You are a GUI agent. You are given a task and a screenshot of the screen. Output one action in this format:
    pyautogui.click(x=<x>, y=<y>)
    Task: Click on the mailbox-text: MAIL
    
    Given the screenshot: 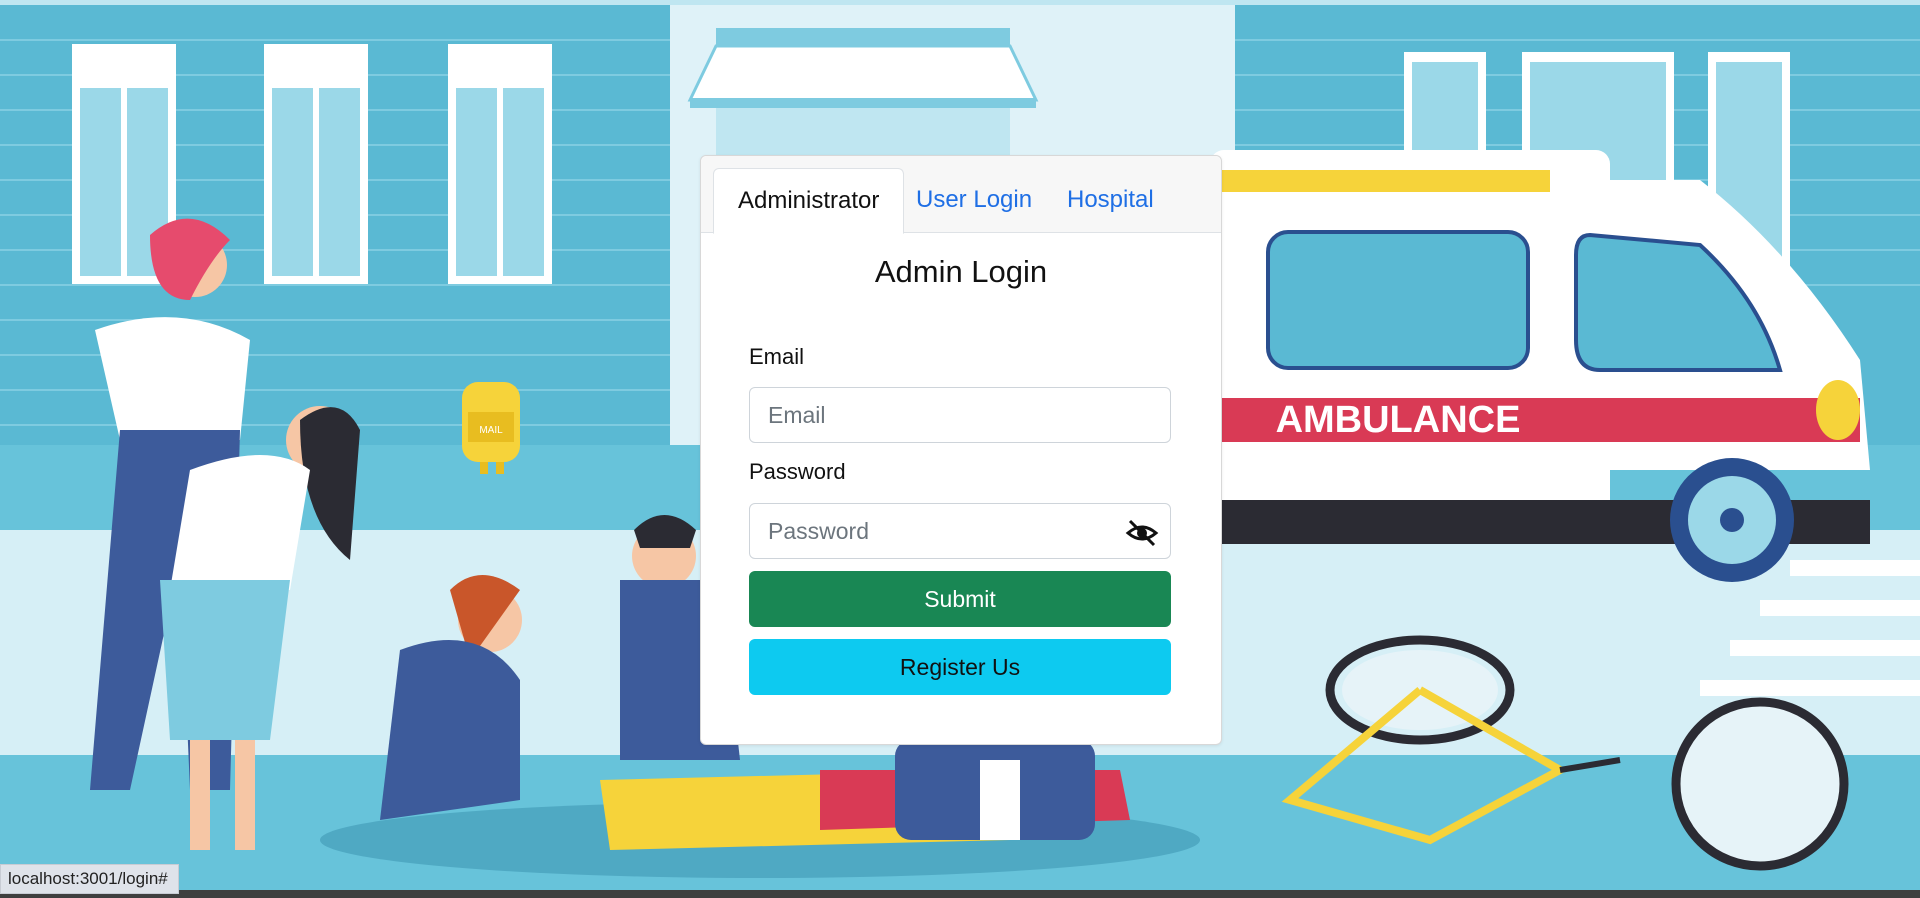 What is the action you would take?
    pyautogui.click(x=491, y=430)
    